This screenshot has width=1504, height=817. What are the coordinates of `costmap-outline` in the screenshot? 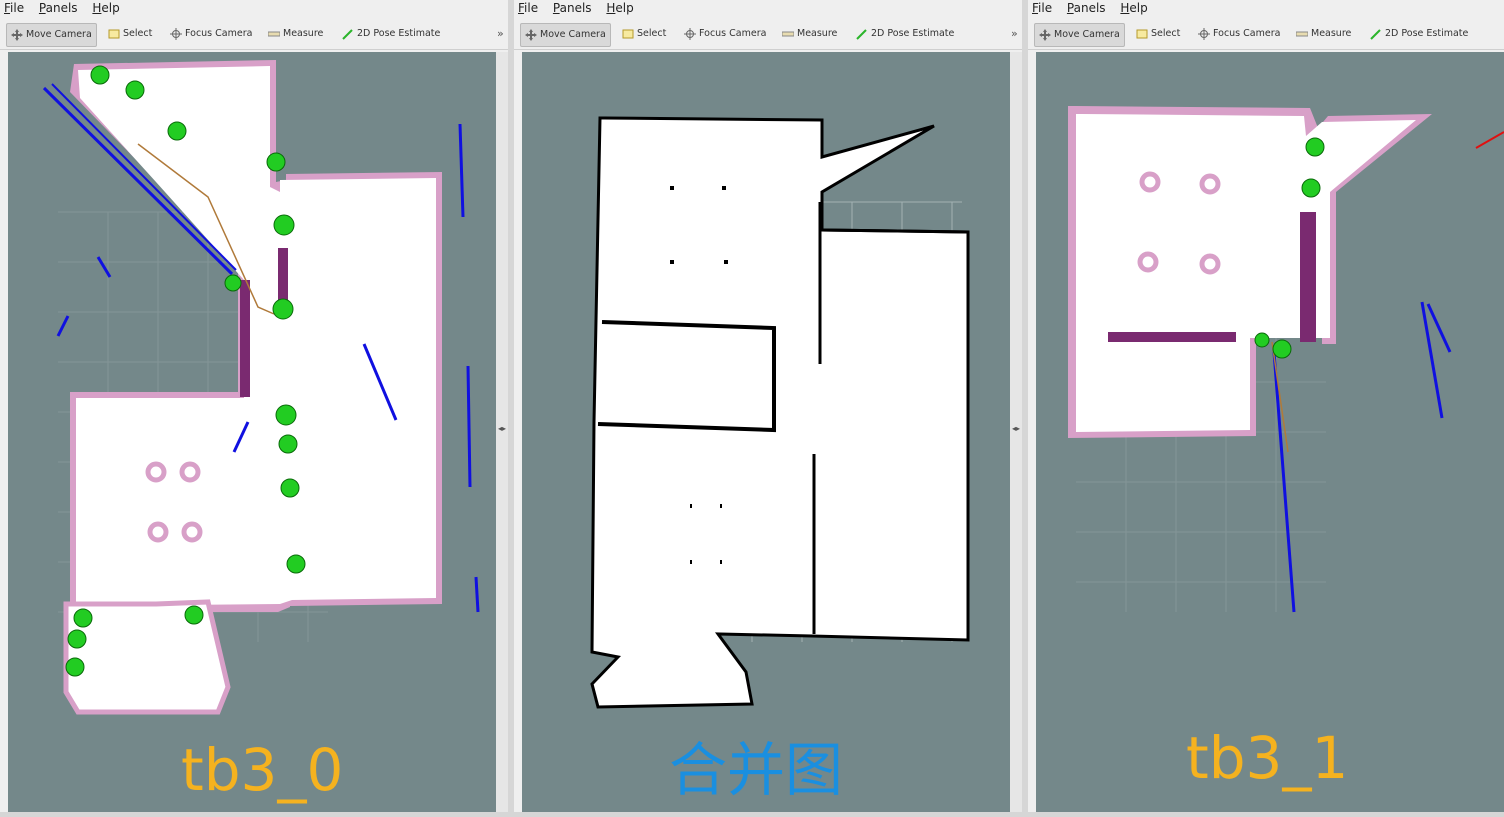 It's located at (1250, 272).